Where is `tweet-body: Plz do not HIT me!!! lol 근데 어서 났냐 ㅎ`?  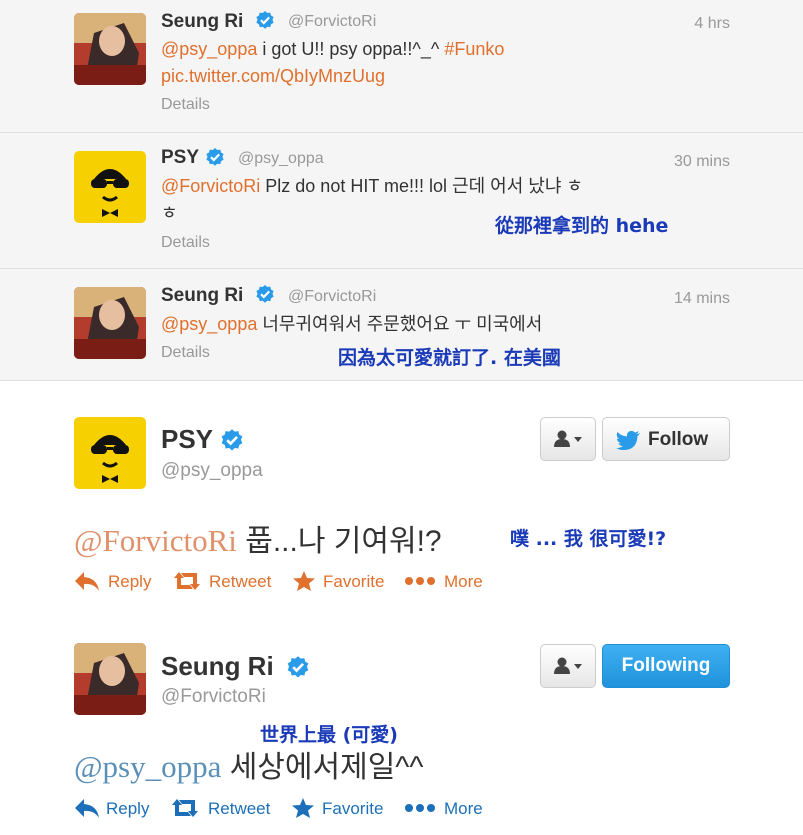
tweet-body: Plz do not HIT me!!! lol 근데 어서 났냐 ㅎ is located at coordinates (421, 186).